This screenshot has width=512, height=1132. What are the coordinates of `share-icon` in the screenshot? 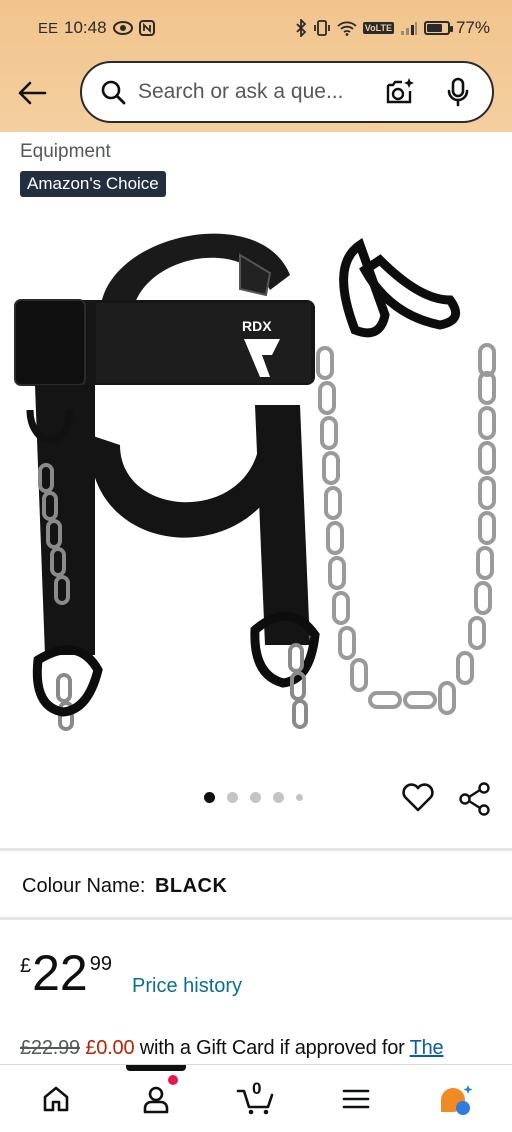 It's located at (474, 799).